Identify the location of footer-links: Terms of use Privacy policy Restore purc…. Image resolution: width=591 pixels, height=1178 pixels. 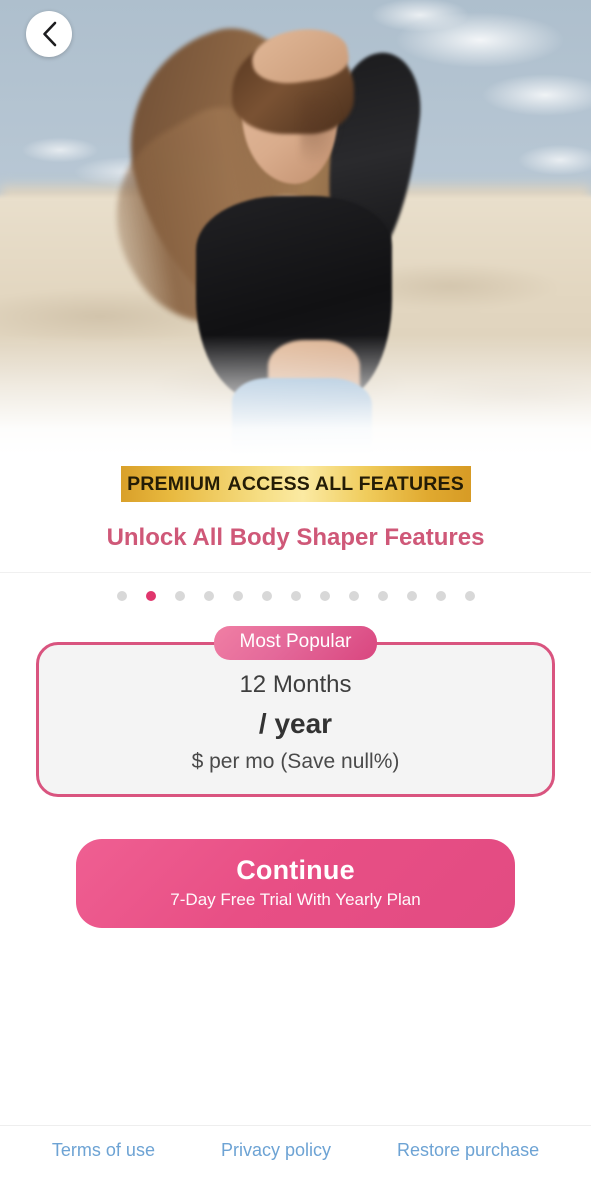
(295, 1151).